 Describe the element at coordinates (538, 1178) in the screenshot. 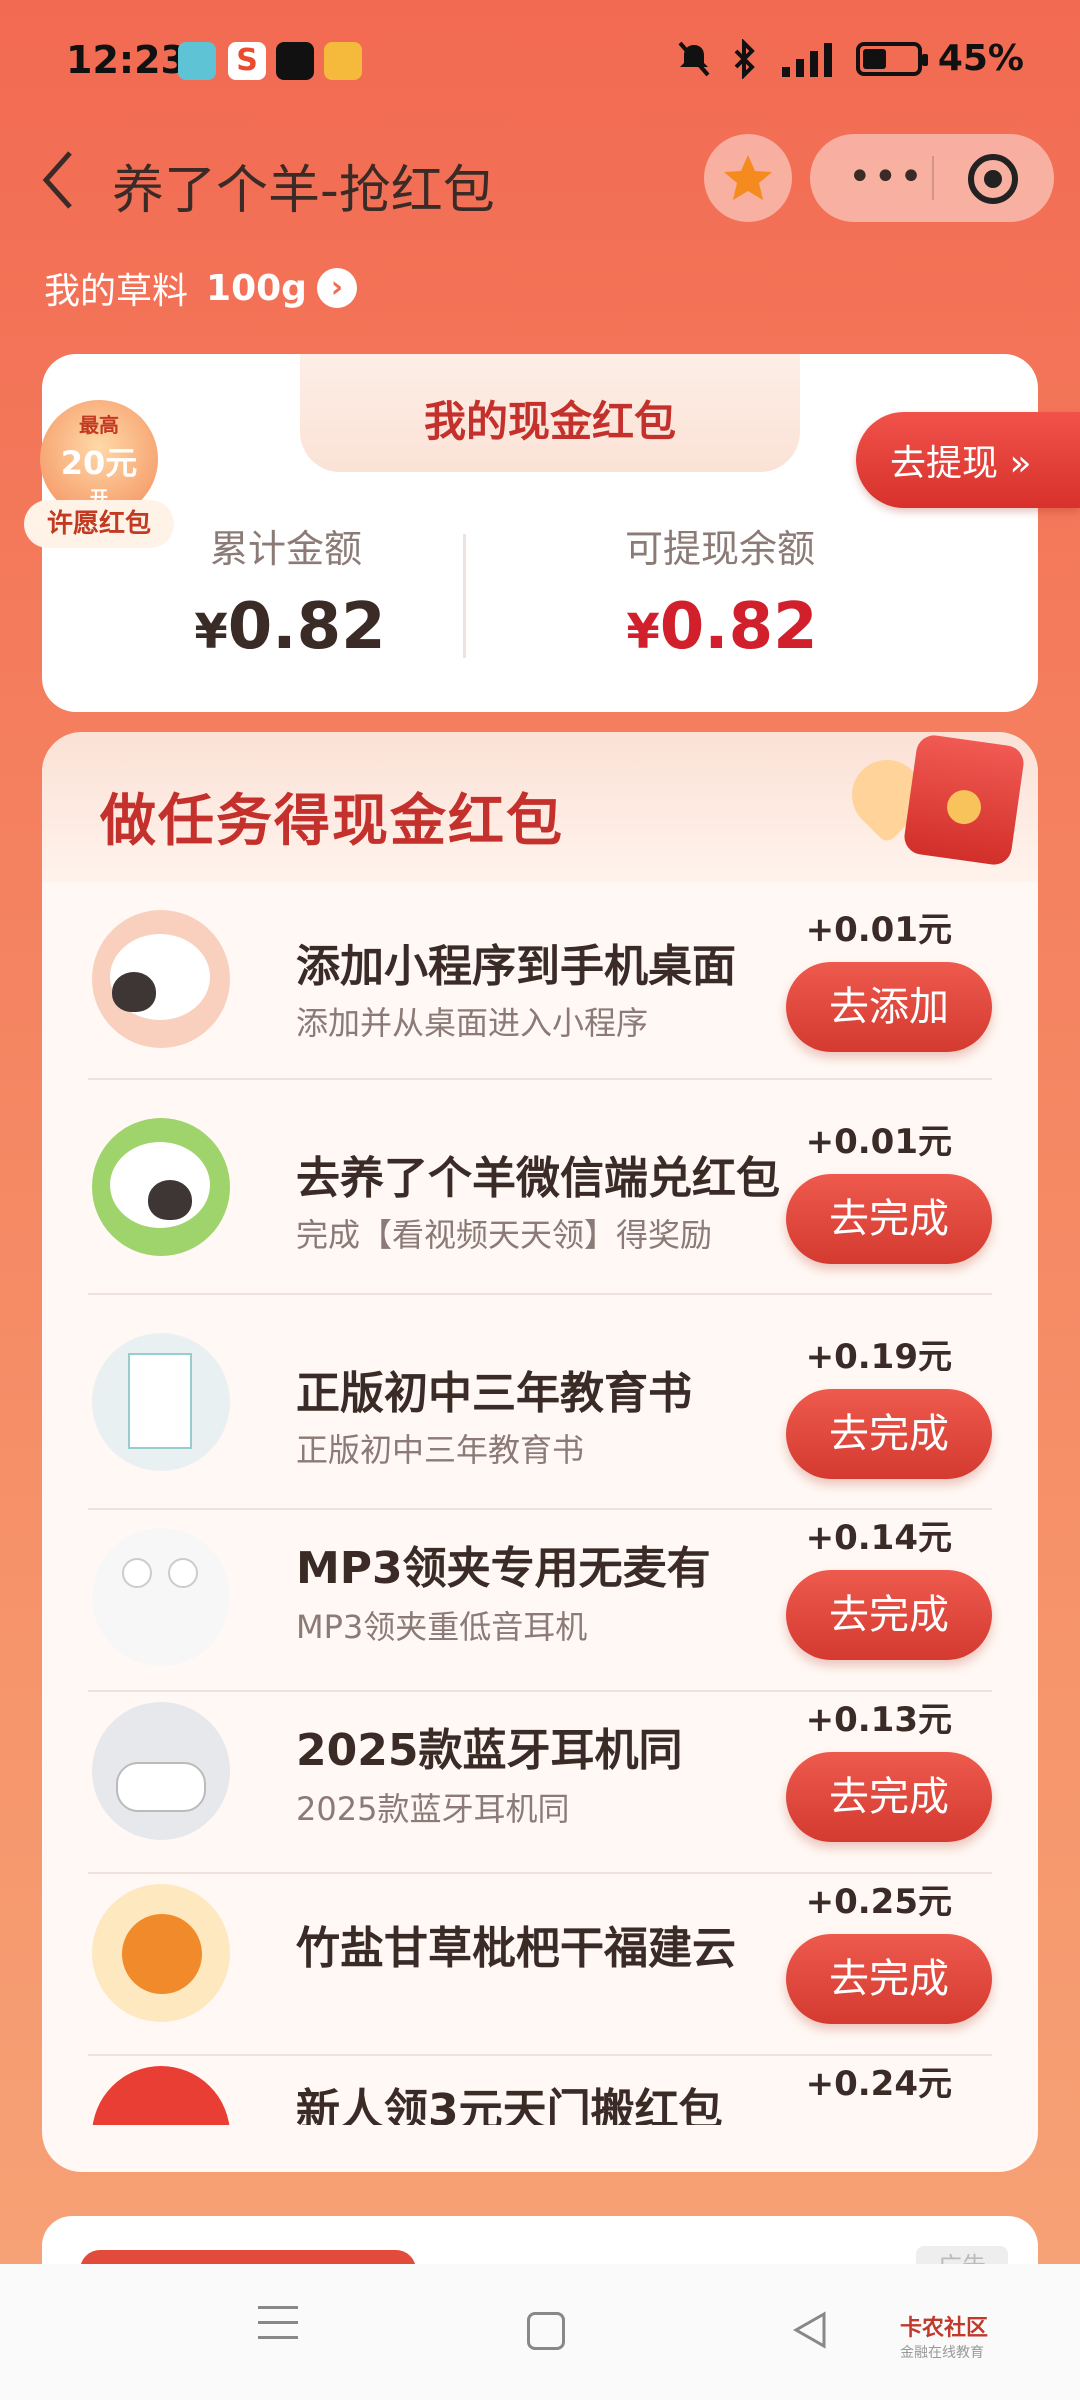

I see `task-name: 去养了个羊微信端兑红包` at that location.